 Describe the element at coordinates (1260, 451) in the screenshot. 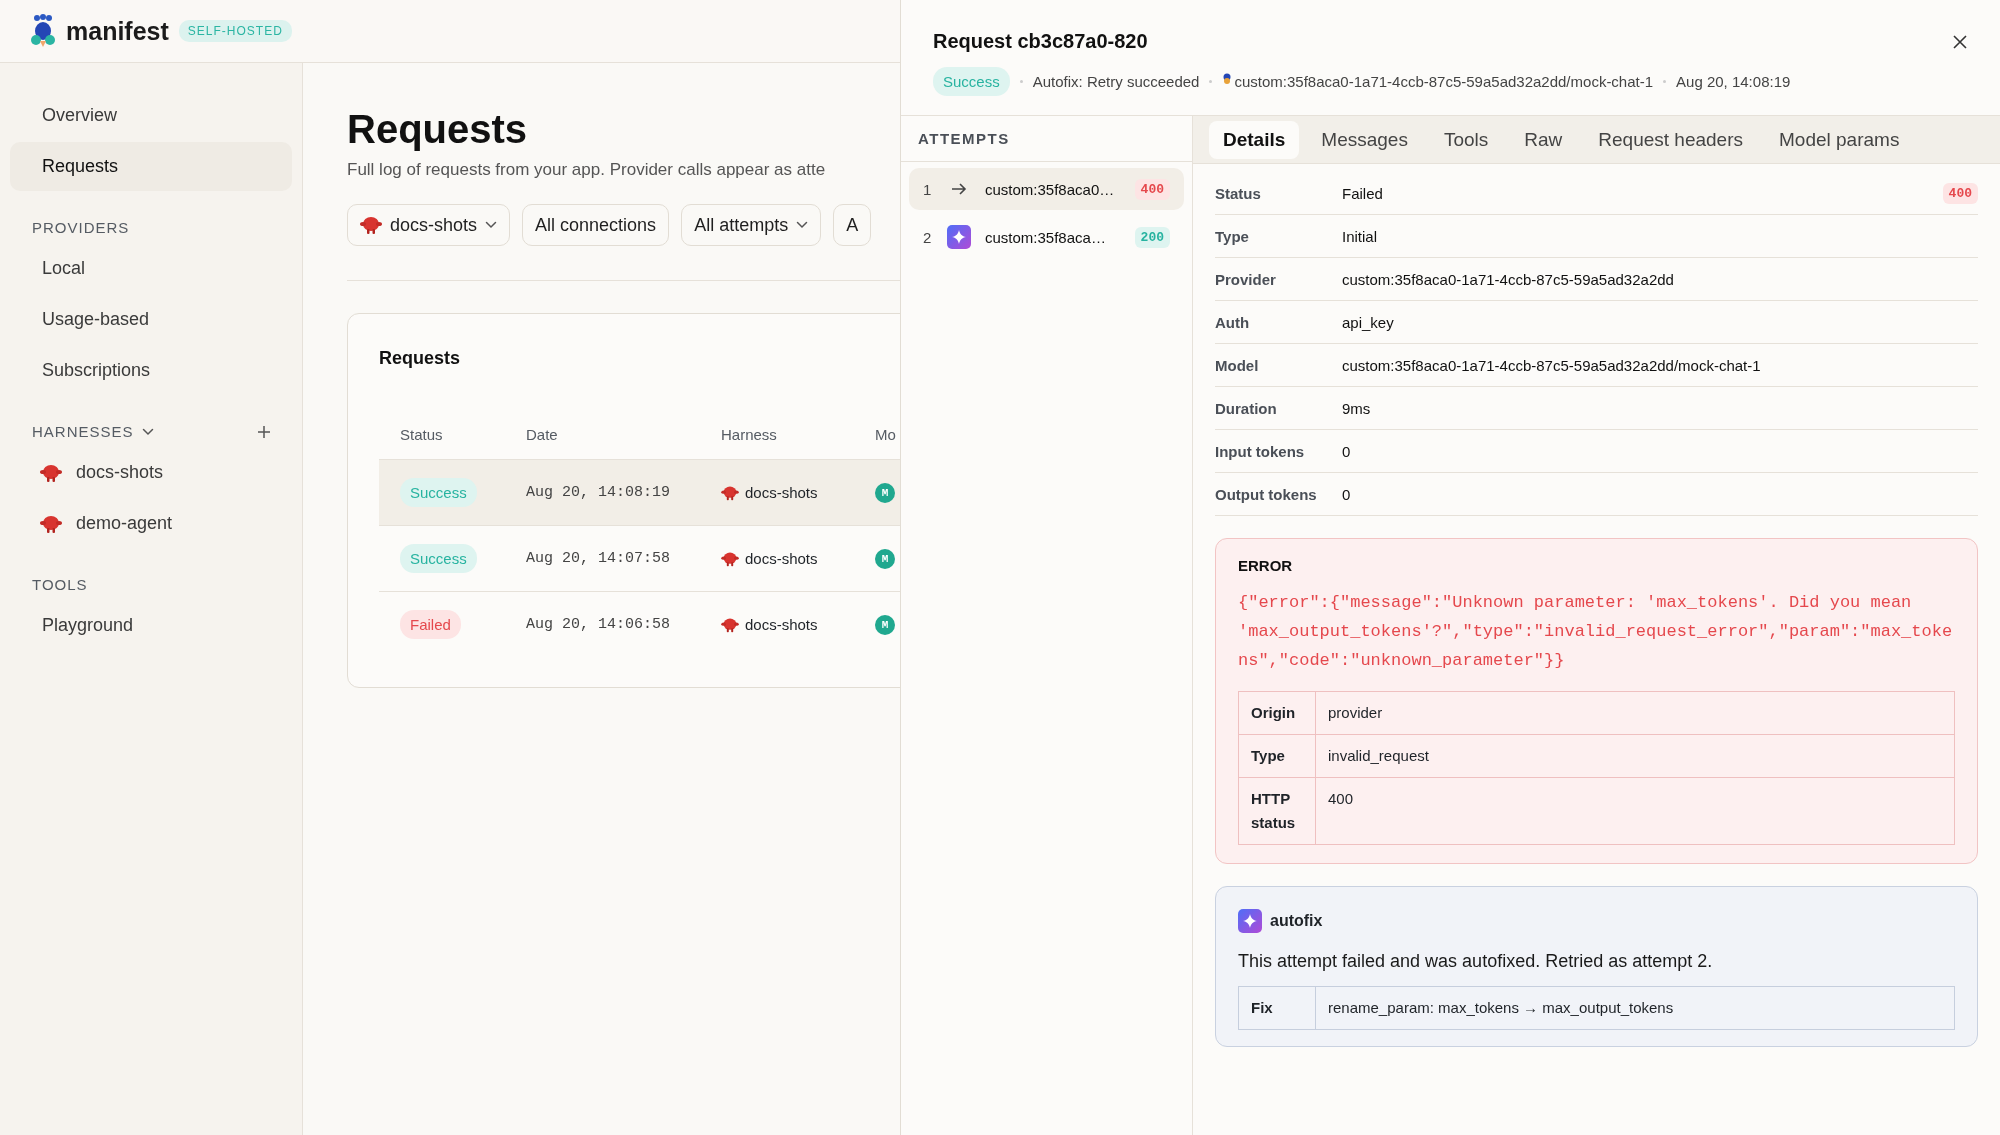

I see `field-label: Input tokens` at that location.